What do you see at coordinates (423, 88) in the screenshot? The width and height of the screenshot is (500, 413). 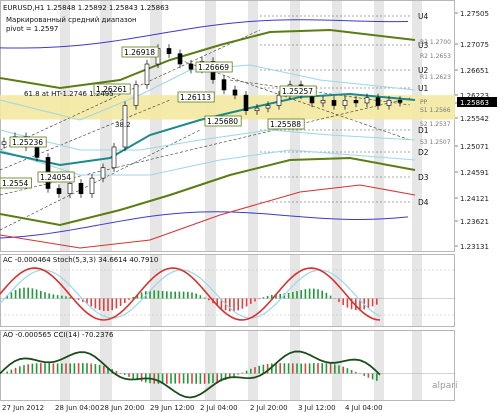 I see `level-label-U1: U1` at bounding box center [423, 88].